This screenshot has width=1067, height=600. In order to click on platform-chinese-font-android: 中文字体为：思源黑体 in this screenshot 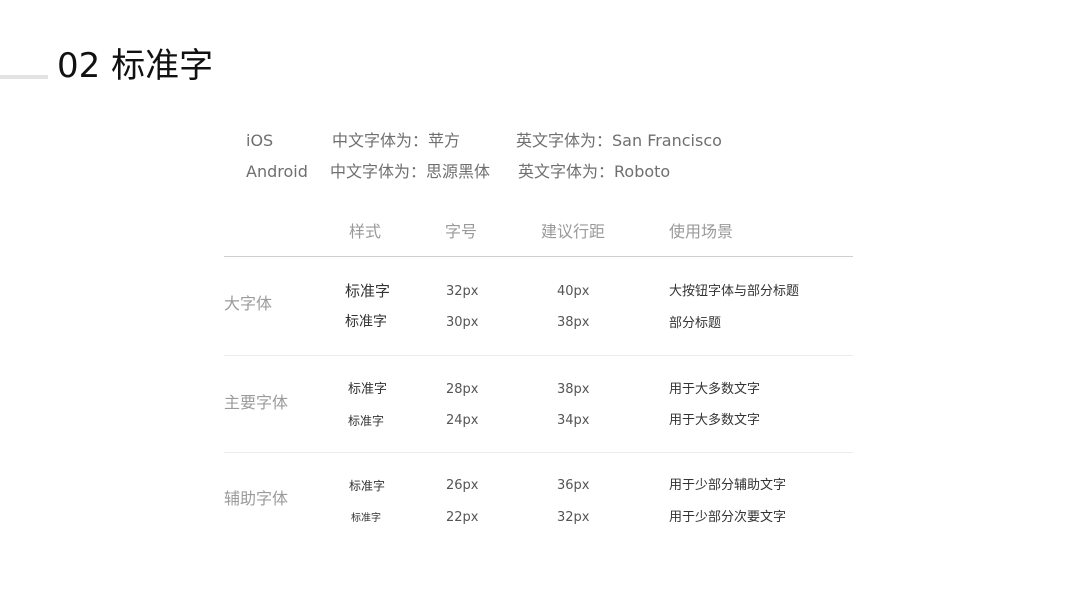, I will do `click(410, 171)`.